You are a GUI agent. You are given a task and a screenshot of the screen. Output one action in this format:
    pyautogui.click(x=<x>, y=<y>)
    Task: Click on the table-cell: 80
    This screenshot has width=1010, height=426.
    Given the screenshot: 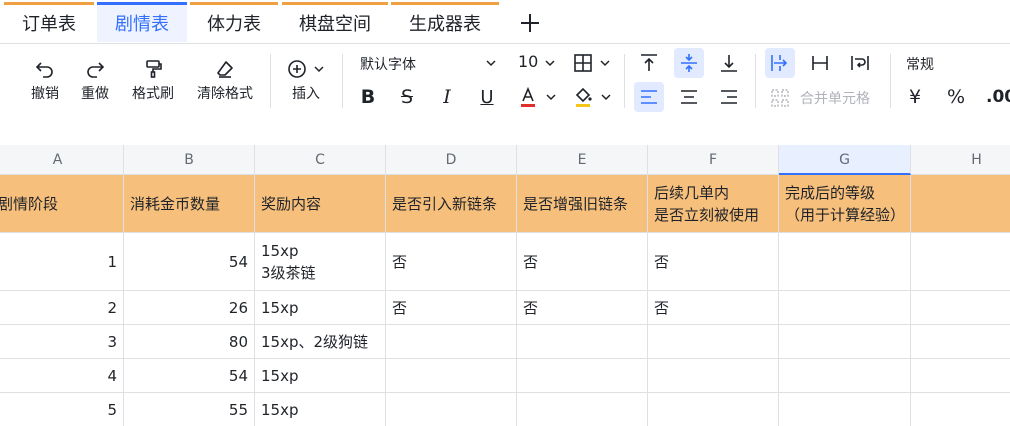 What is the action you would take?
    pyautogui.click(x=189, y=342)
    